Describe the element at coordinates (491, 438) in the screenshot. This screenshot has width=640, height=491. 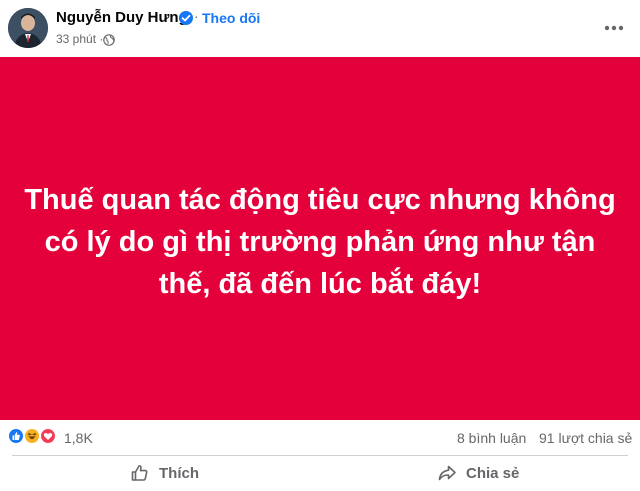
I see `comment-count-link: 8 bình luận` at that location.